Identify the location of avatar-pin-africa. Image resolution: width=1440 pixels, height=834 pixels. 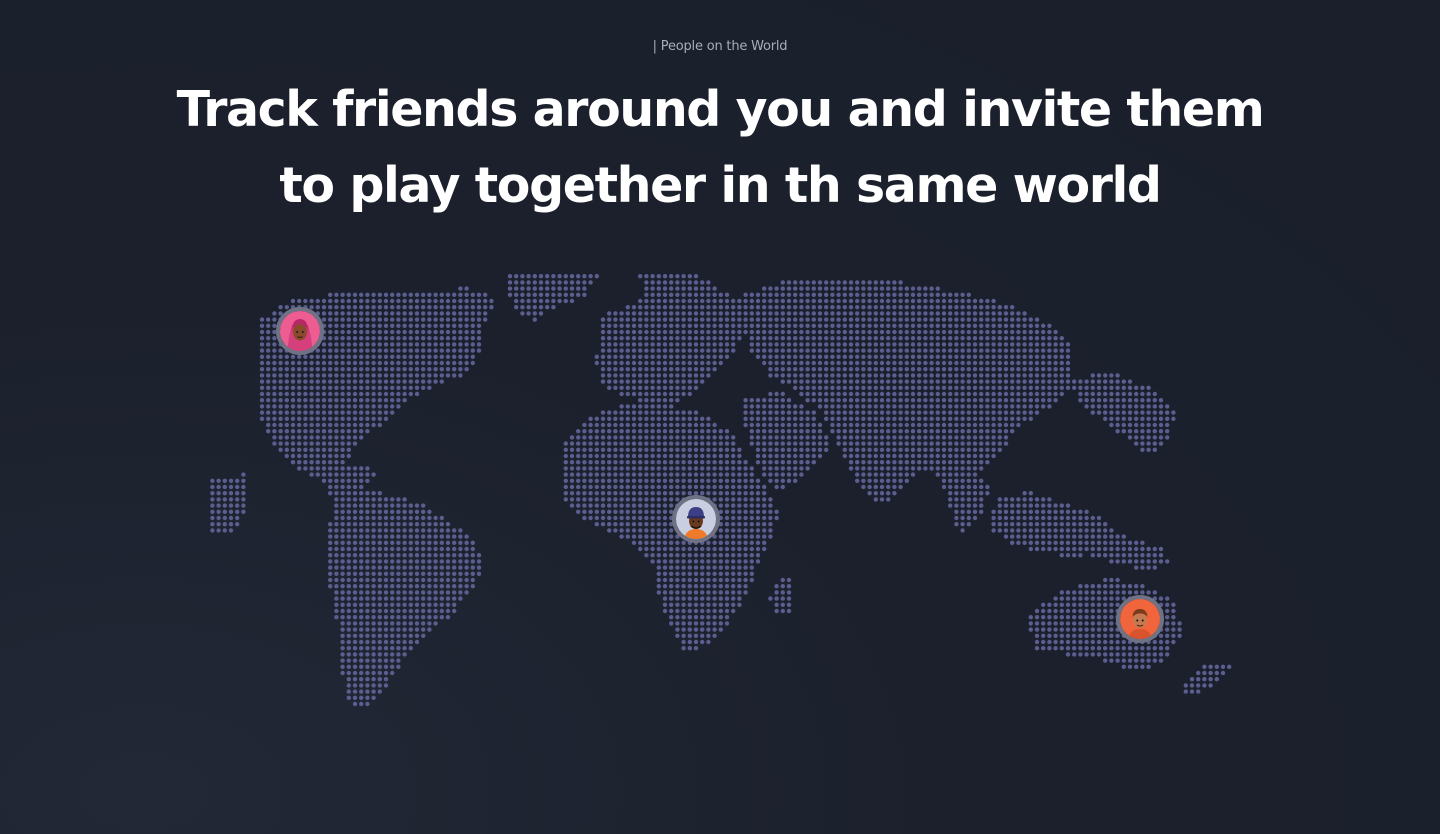
(696, 519).